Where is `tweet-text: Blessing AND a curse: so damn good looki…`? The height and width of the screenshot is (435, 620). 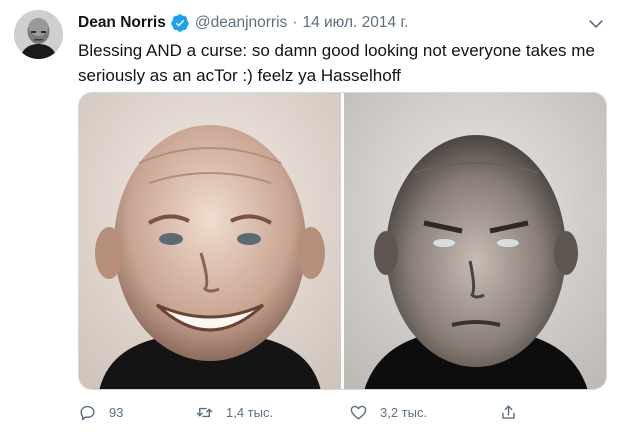
tweet-text: Blessing AND a curse: so damn good looki… is located at coordinates (338, 63).